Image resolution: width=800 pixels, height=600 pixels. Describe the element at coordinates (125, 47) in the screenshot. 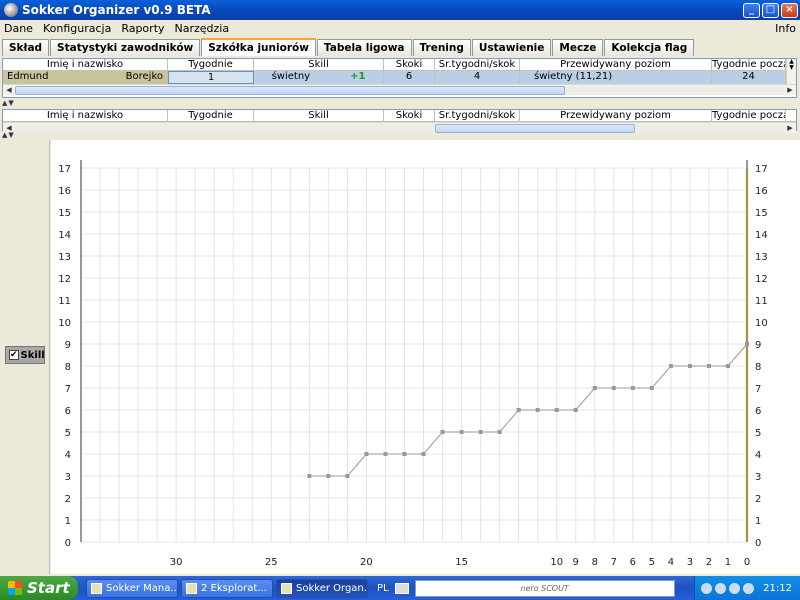

I see `tab-statystyki: Statystyki zawodników` at that location.